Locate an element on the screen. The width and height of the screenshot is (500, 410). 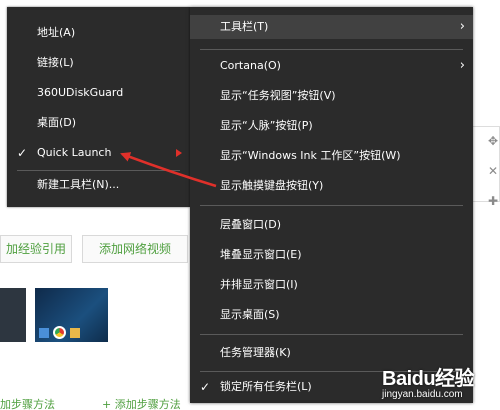
menu-item-360udiskguard: 360UDiskGuard is located at coordinates (98, 93).